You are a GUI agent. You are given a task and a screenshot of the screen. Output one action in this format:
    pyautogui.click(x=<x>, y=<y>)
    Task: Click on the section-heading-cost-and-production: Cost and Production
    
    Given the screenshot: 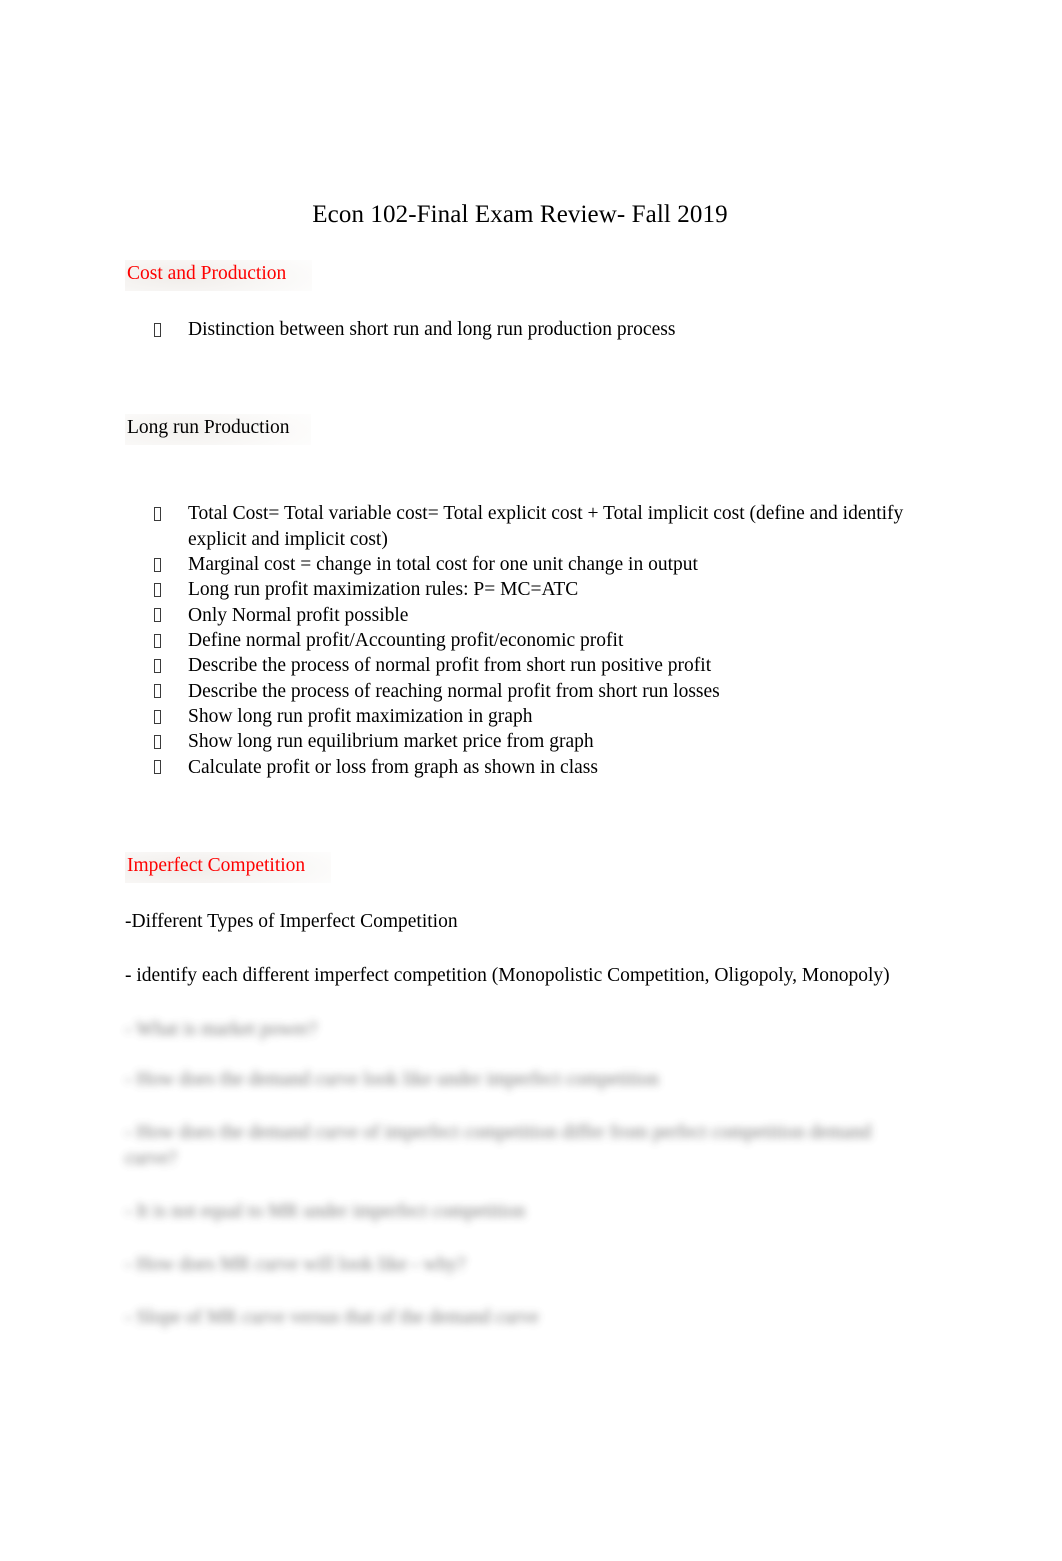 What is the action you would take?
    pyautogui.click(x=219, y=275)
    